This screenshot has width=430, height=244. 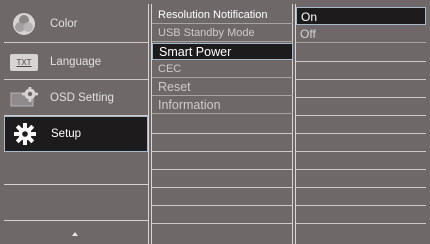 What do you see at coordinates (64, 24) in the screenshot?
I see `main-item-label: Color` at bounding box center [64, 24].